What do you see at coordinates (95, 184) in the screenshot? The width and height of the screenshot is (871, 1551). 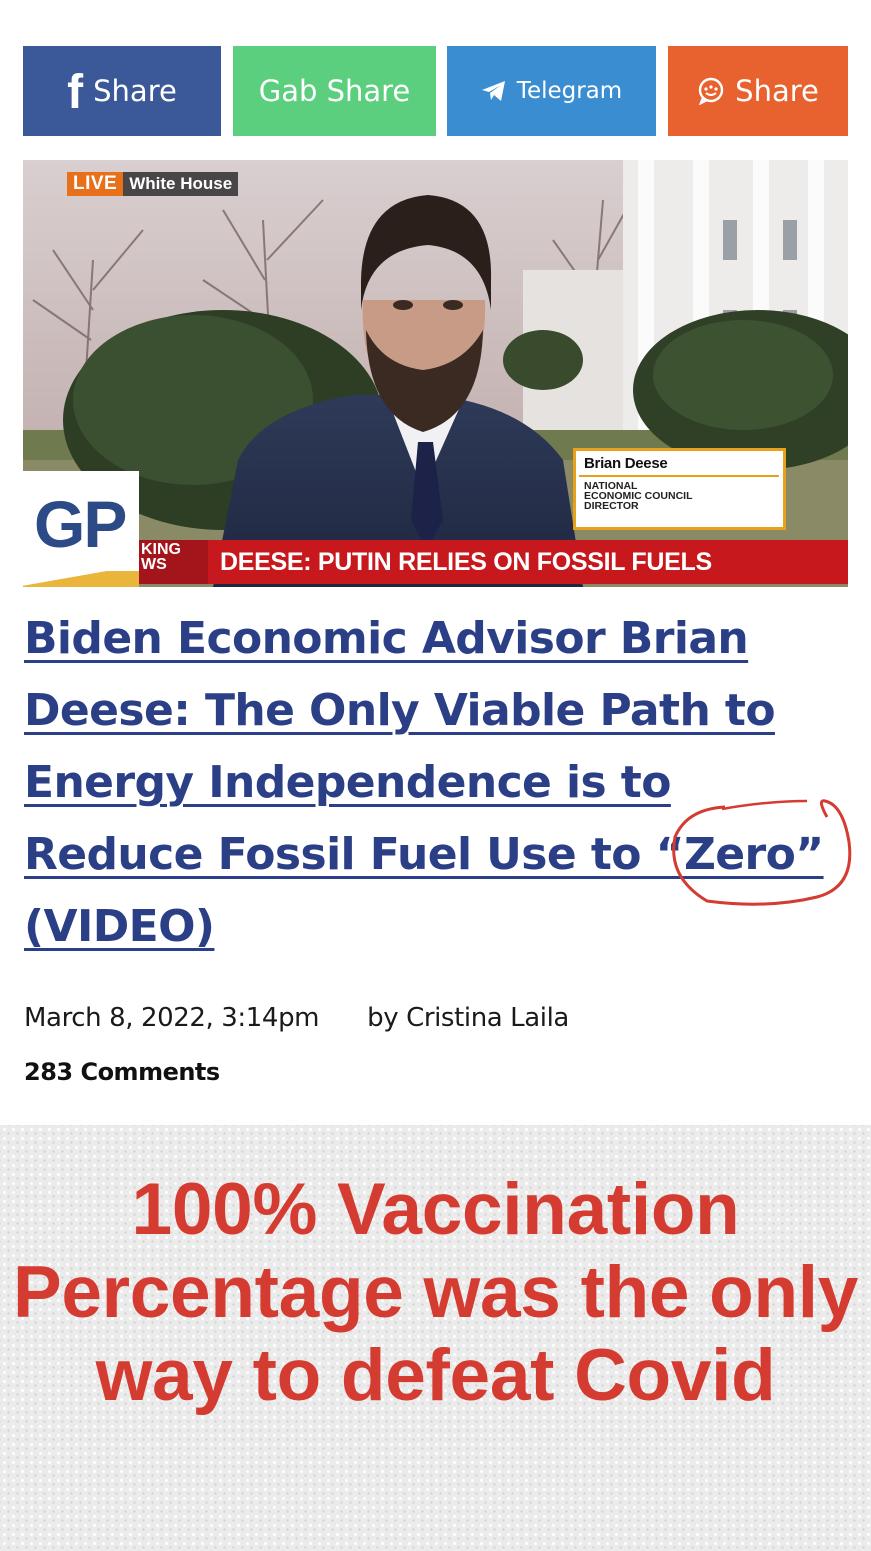 I see `live-badge: LIVE` at bounding box center [95, 184].